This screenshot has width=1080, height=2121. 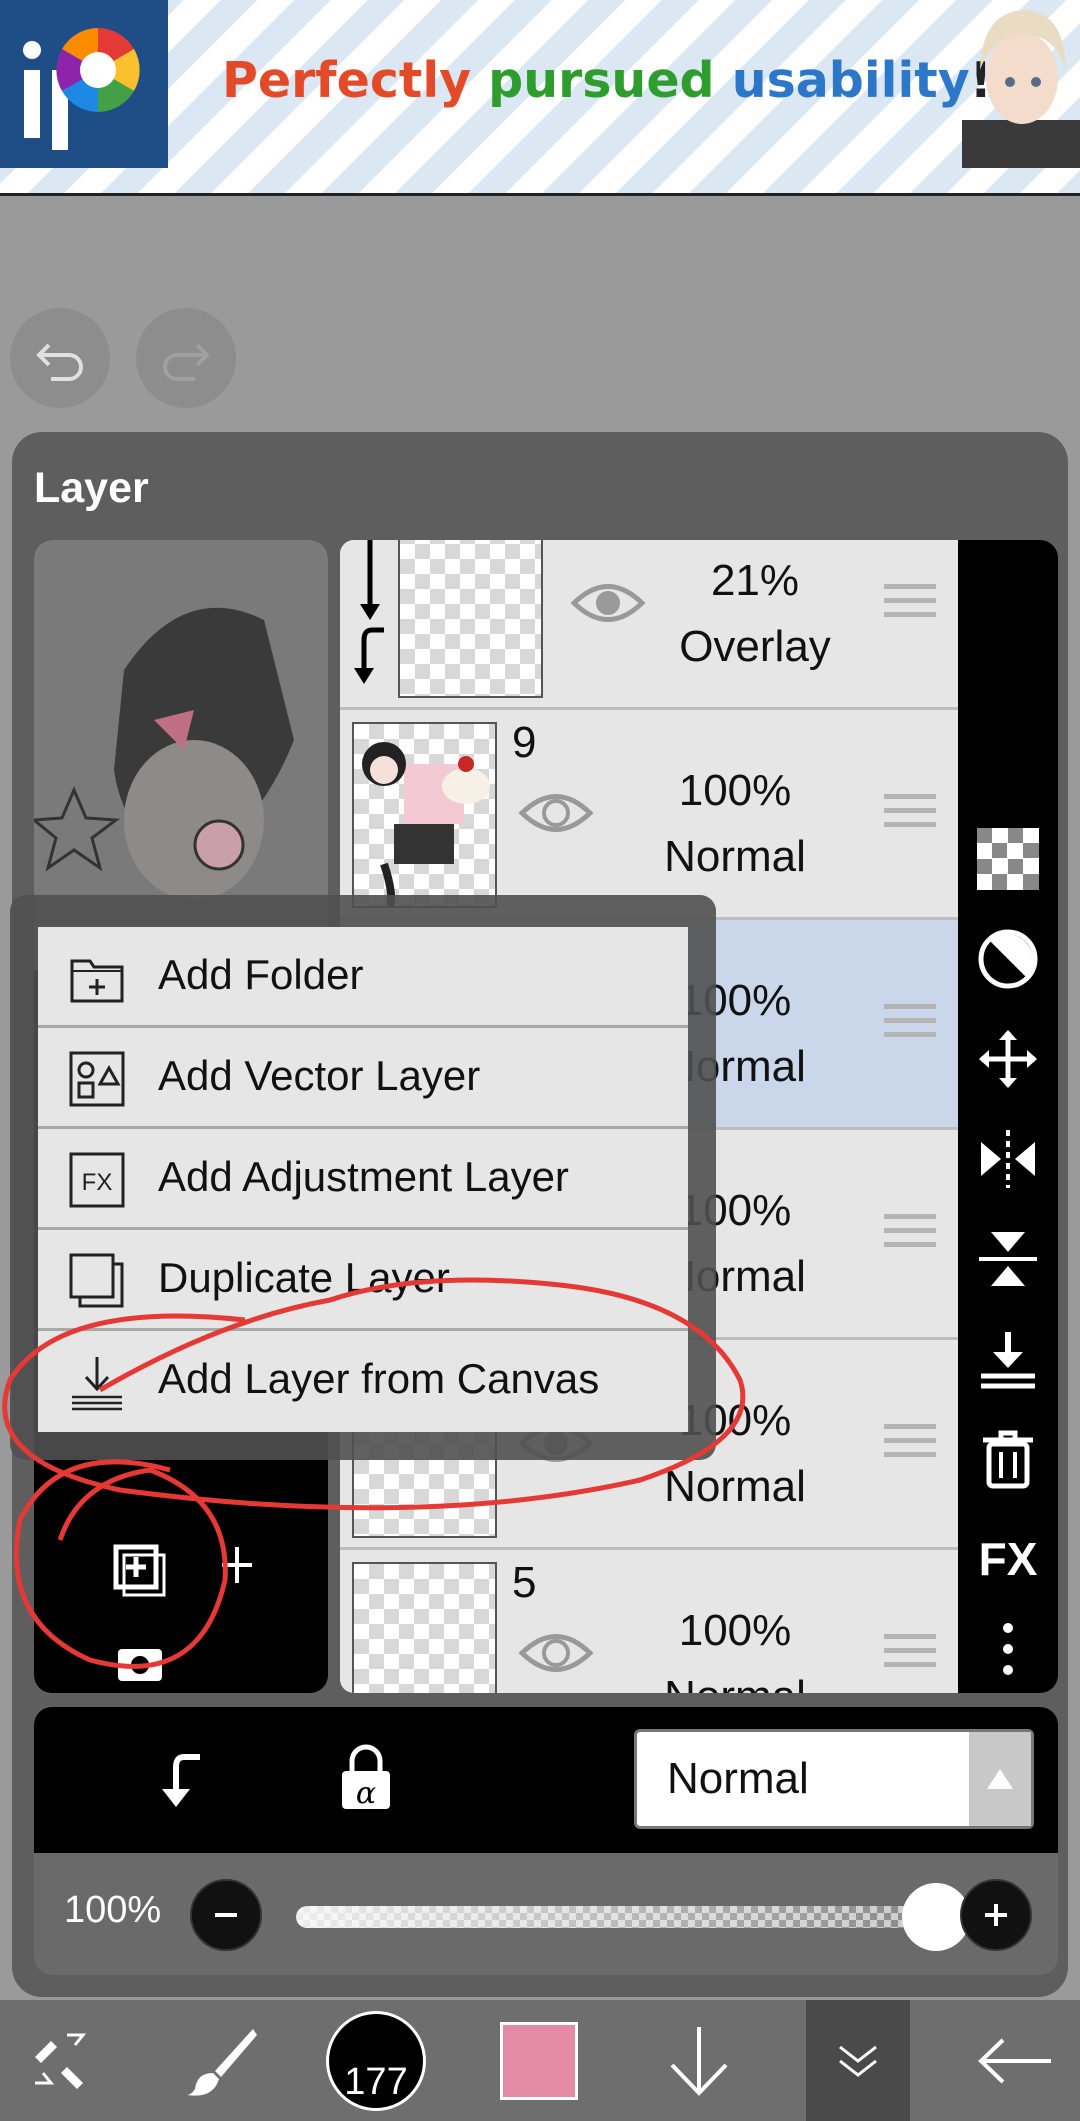 I want to click on menu-item-duplicate-layer: Duplicate Layer, so click(x=363, y=1280).